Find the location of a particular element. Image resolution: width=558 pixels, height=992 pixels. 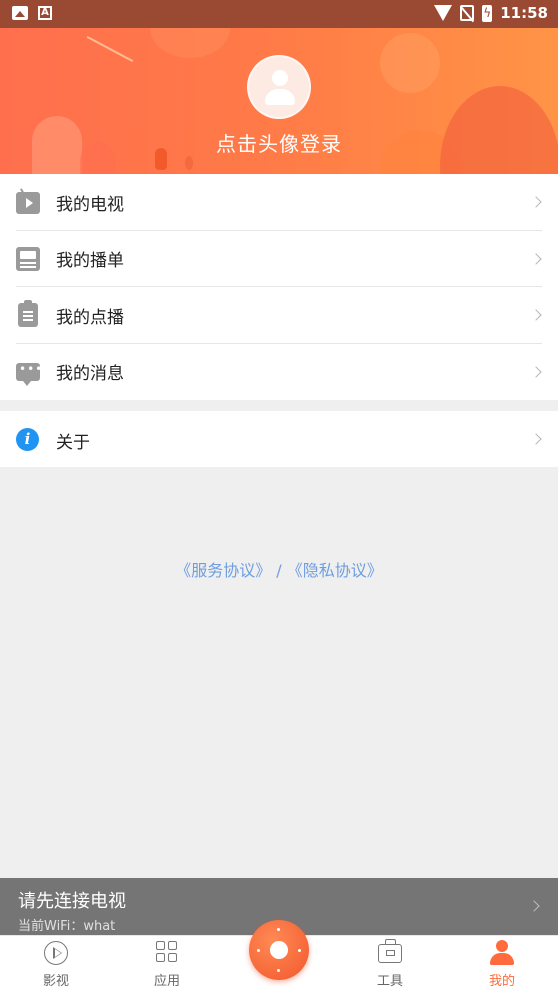

menu-item-label: 我的点播 is located at coordinates (90, 317).